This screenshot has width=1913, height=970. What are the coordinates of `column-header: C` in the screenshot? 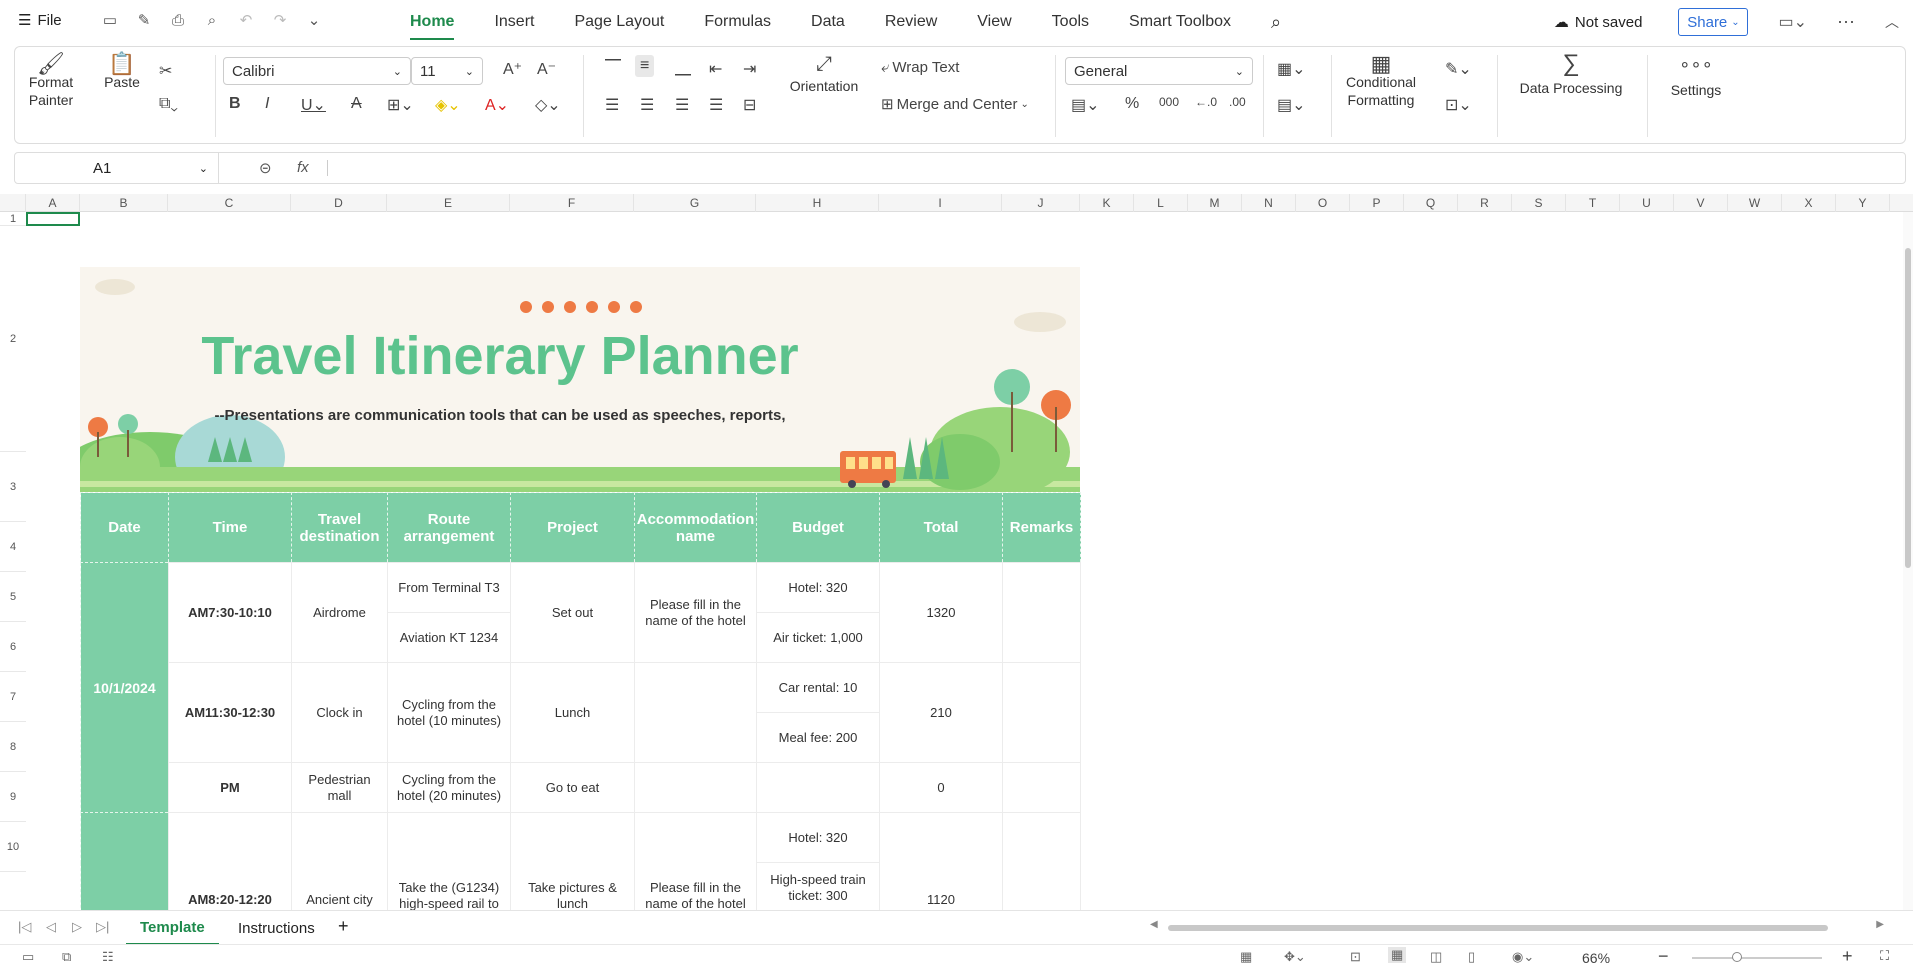 It's located at (229, 203).